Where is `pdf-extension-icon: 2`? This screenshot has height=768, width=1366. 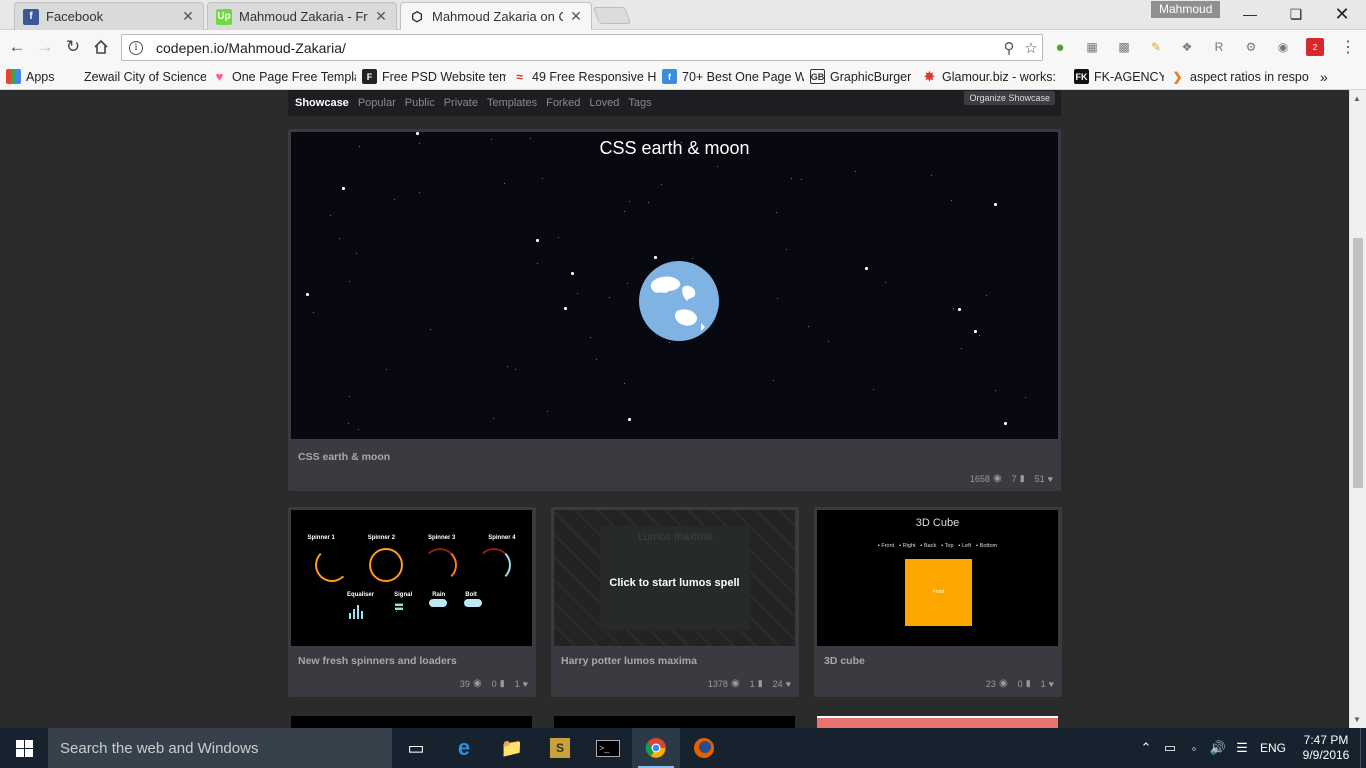 pdf-extension-icon: 2 is located at coordinates (1315, 47).